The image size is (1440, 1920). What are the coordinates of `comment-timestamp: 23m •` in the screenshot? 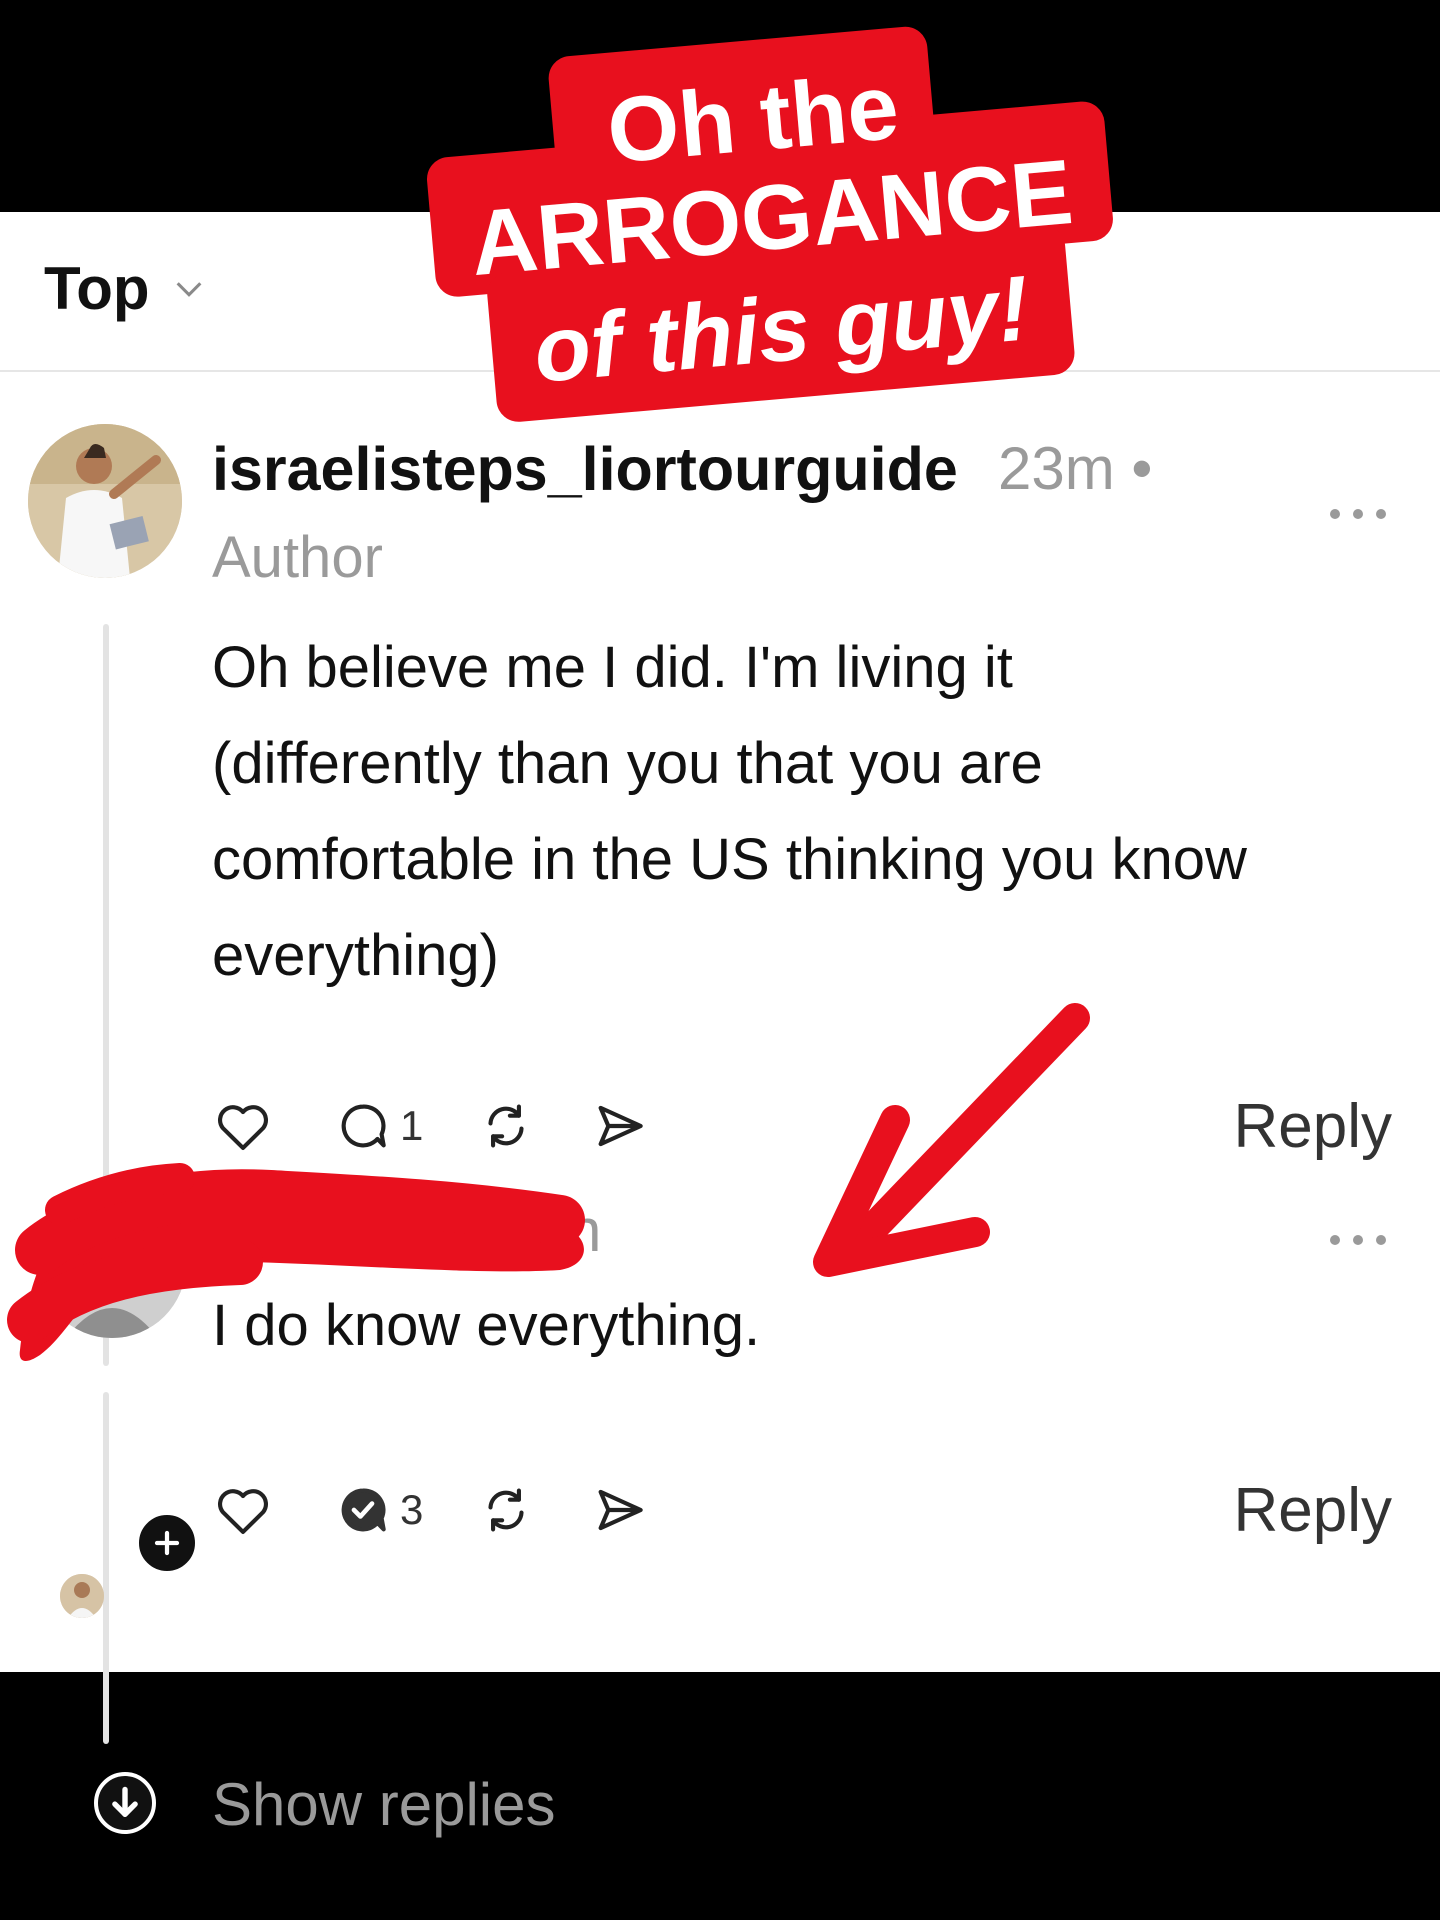 It's located at (1075, 468).